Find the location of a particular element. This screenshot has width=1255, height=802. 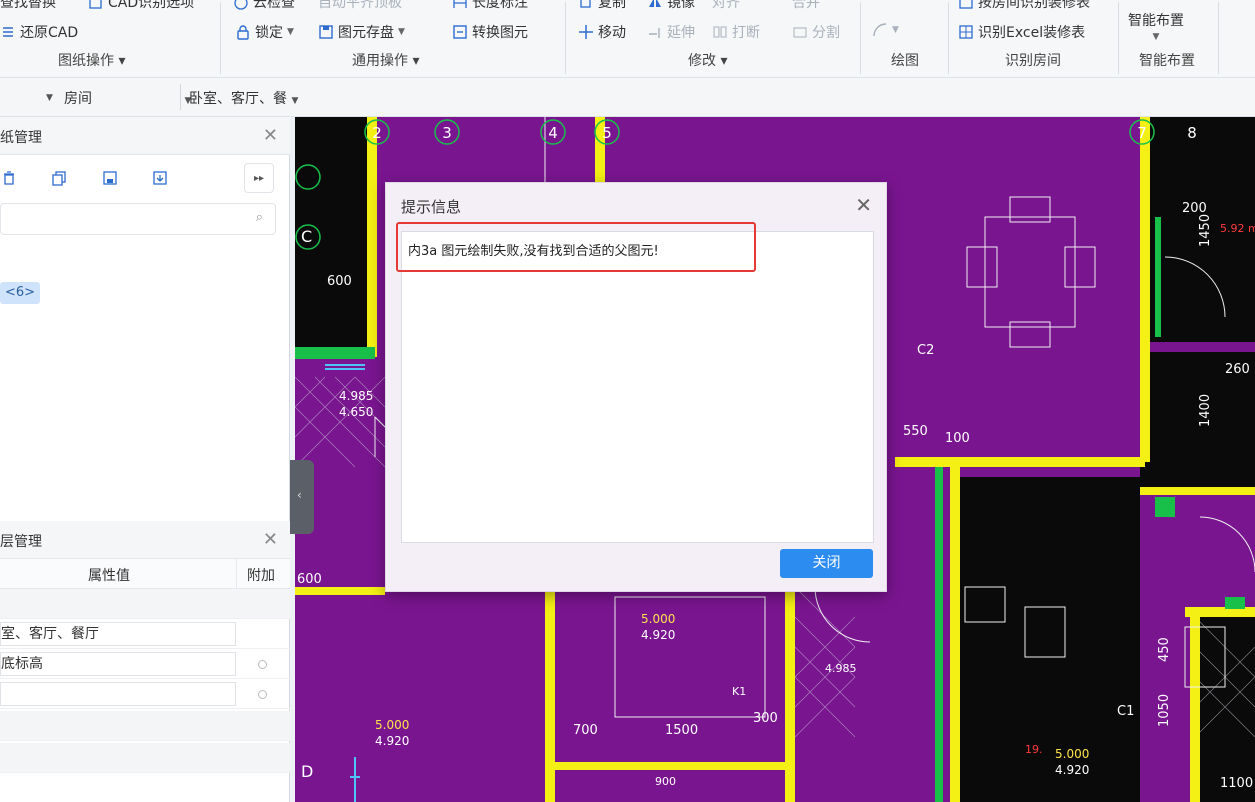

cad-axis-label: 8 is located at coordinates (1192, 133).